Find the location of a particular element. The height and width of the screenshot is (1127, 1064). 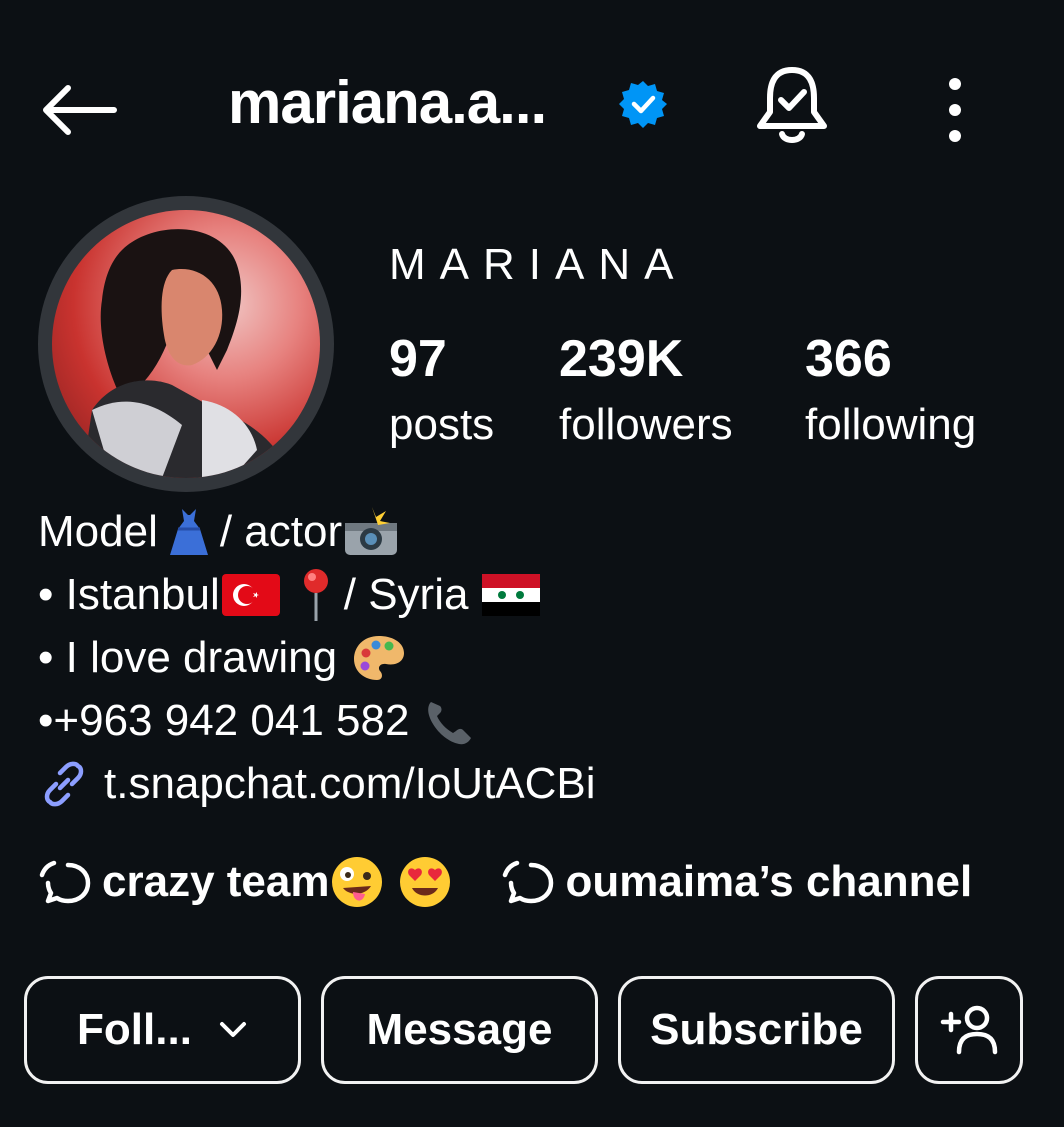

channel-oumaima: oumaima’s channel is located at coordinates (736, 882).